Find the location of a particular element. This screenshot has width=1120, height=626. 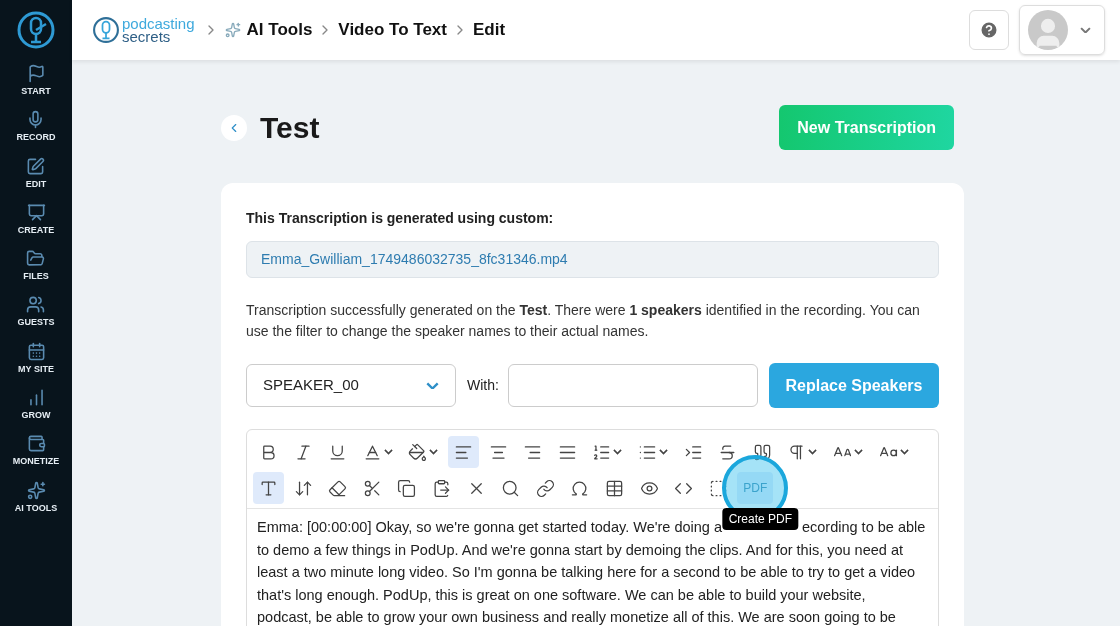

transcript-text: ecording to be able is located at coordinates (863, 528).